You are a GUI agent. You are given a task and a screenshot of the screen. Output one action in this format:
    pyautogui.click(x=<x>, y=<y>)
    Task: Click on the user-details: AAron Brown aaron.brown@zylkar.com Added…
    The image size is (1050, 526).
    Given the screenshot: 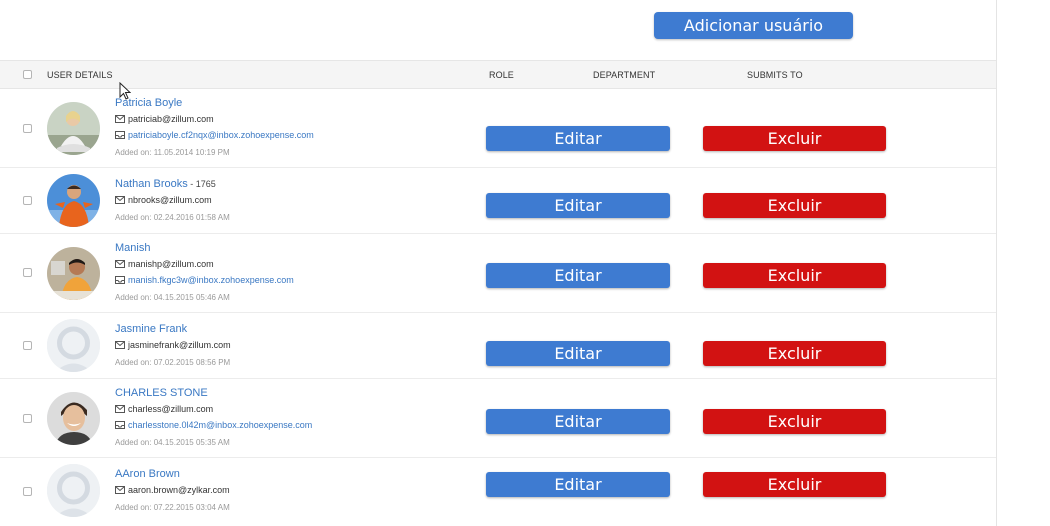 What is the action you would take?
    pyautogui.click(x=172, y=491)
    